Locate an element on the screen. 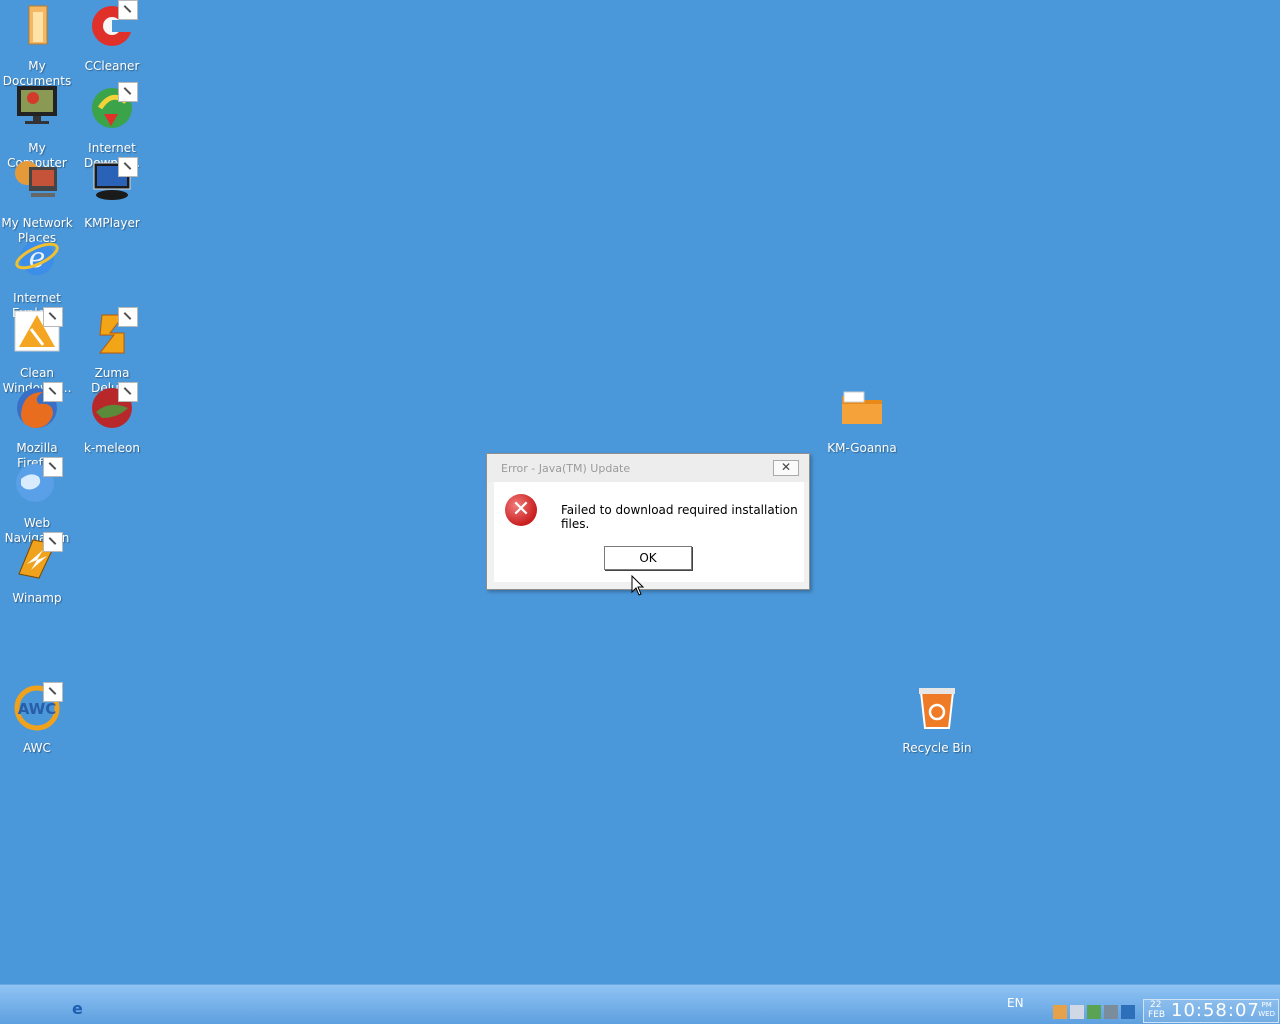 This screenshot has height=1024, width=1280. clock-time: 10:58:07 is located at coordinates (1215, 1010).